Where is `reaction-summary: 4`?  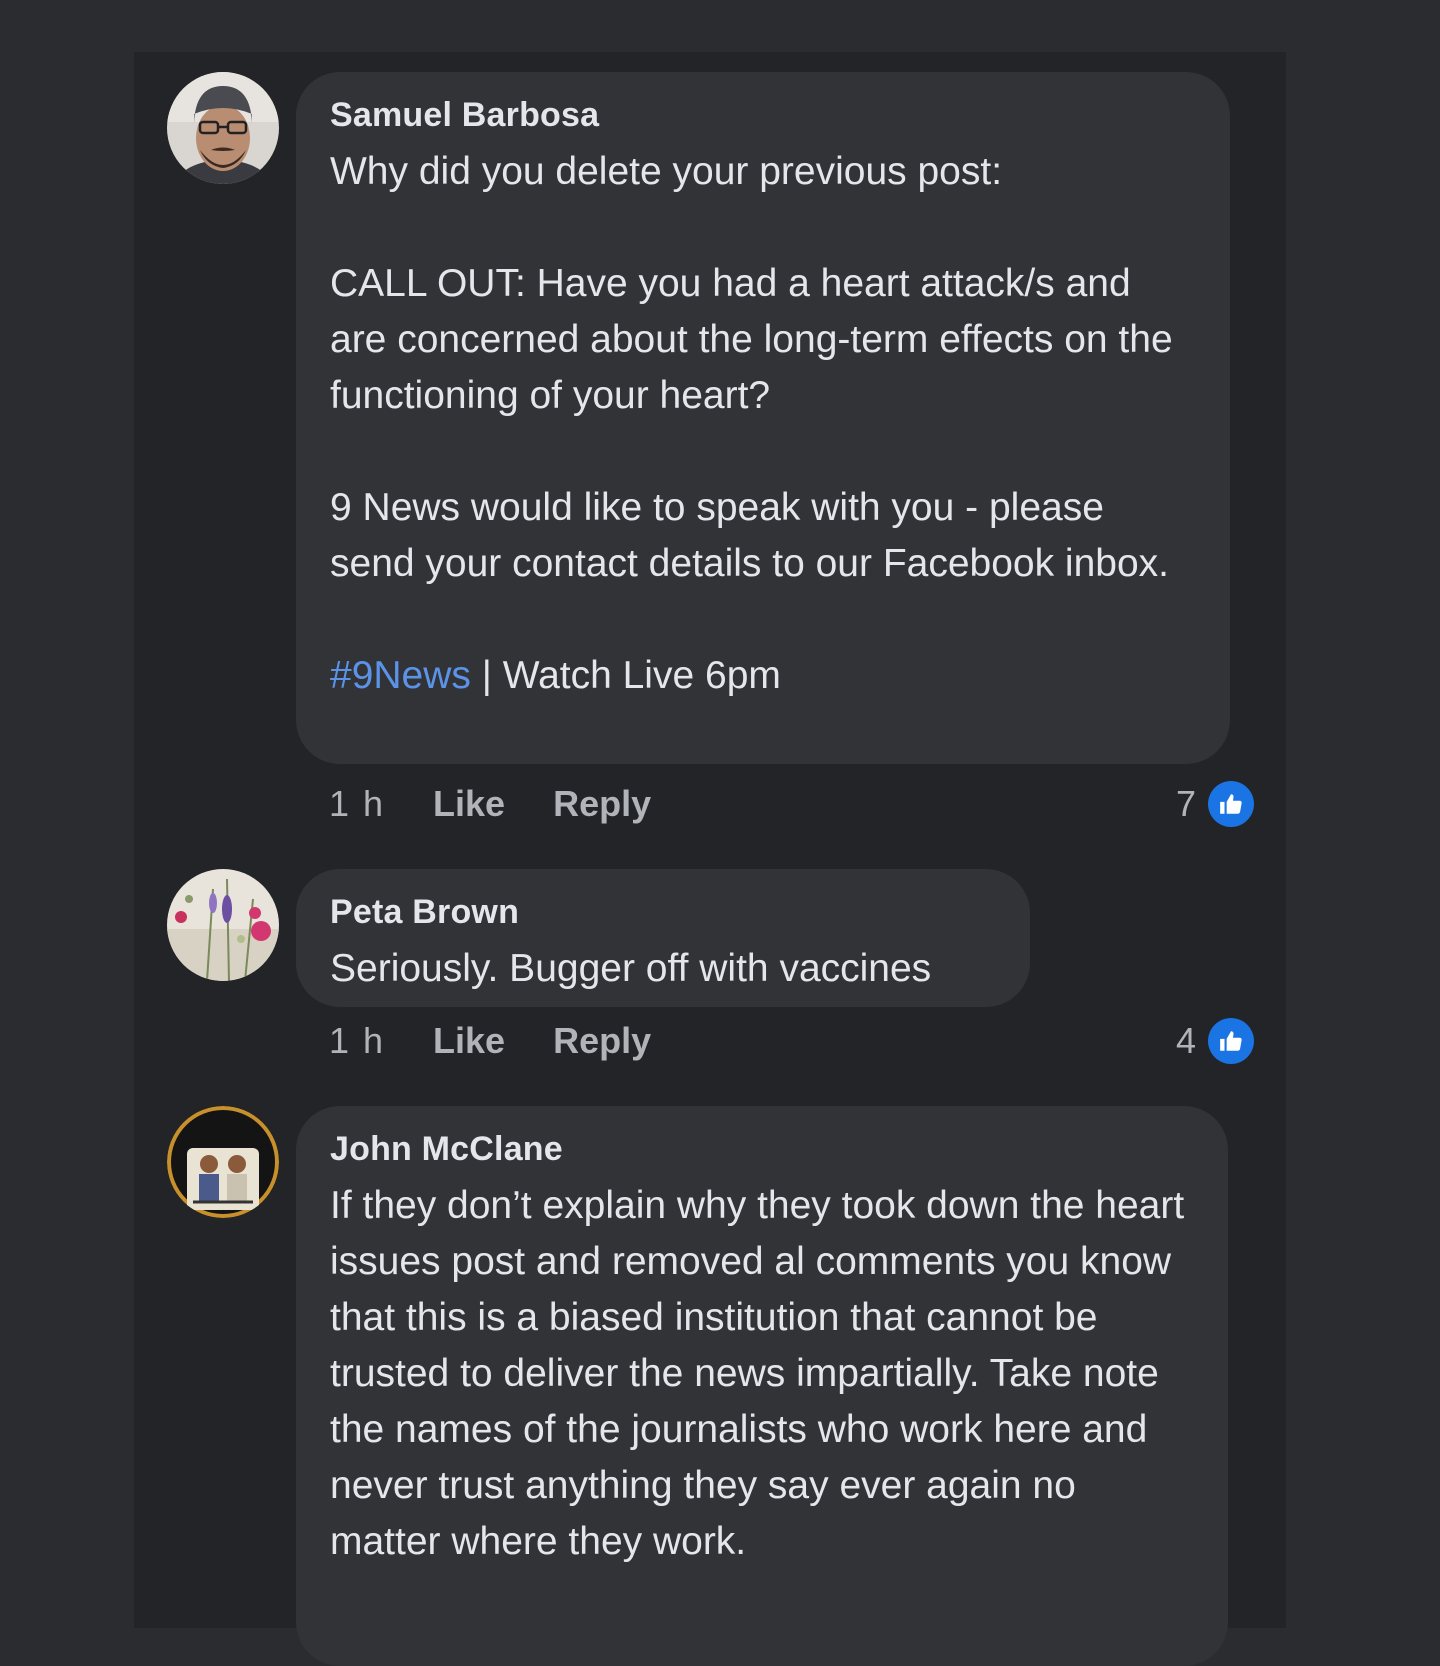 reaction-summary: 4 is located at coordinates (1215, 1041).